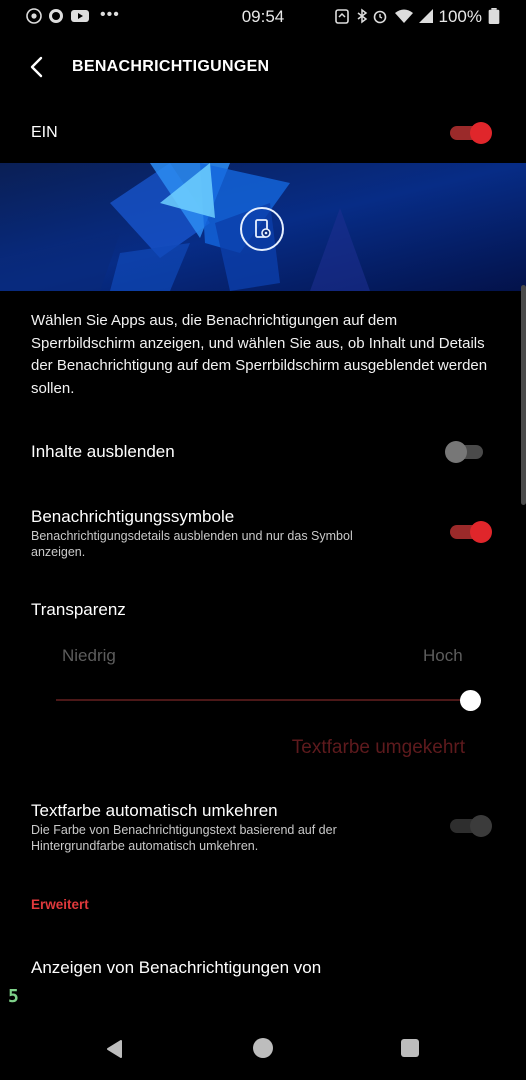 This screenshot has width=526, height=1080. I want to click on show-notifications-from-item: Anzeigen von Benachrichtigungen von, so click(176, 968).